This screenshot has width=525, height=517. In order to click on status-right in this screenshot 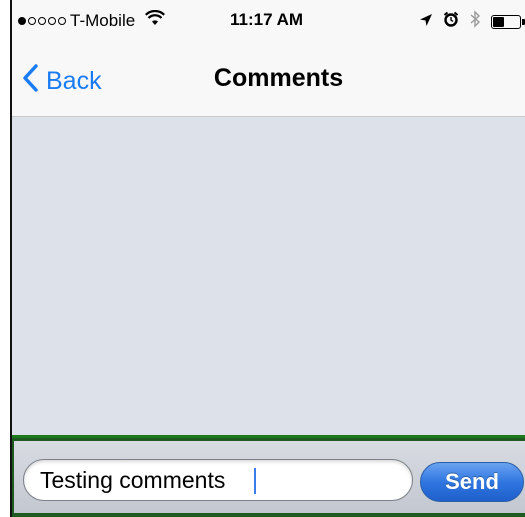, I will do `click(472, 21)`.